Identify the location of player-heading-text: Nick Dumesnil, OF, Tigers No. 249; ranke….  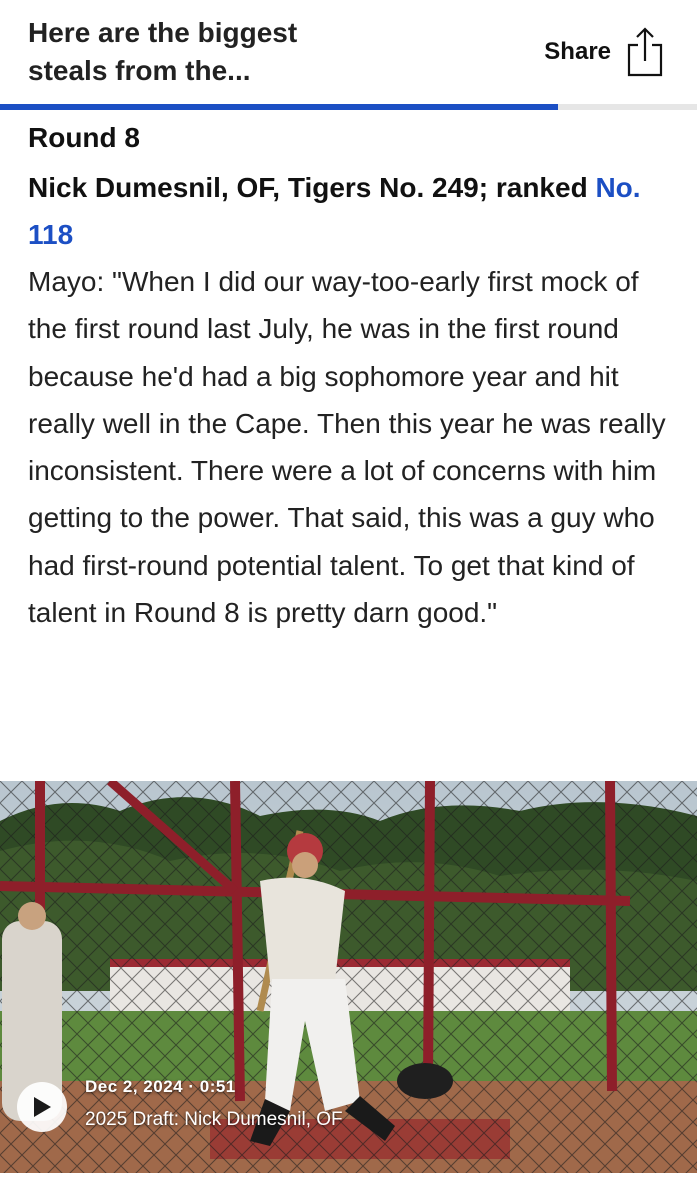
(308, 187).